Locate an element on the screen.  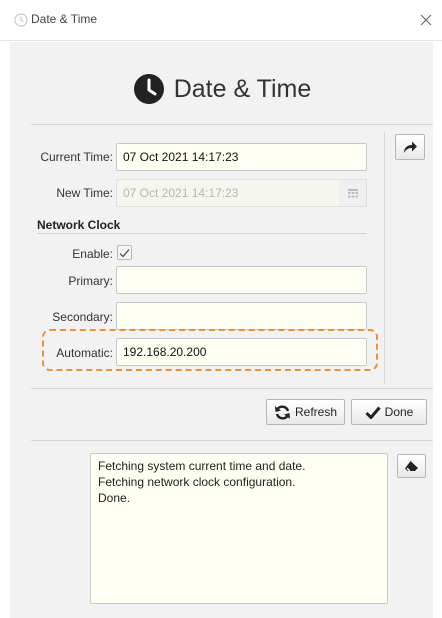
share-arrow-icon is located at coordinates (410, 147).